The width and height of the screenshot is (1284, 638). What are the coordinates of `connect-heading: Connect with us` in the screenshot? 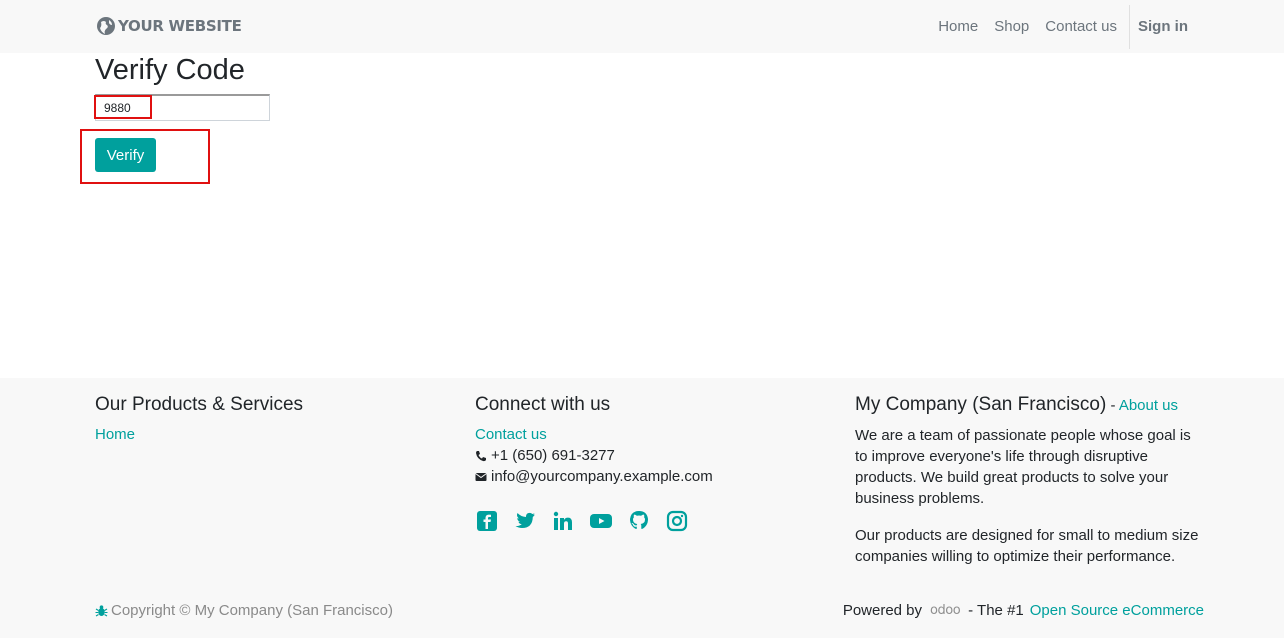 It's located at (543, 404).